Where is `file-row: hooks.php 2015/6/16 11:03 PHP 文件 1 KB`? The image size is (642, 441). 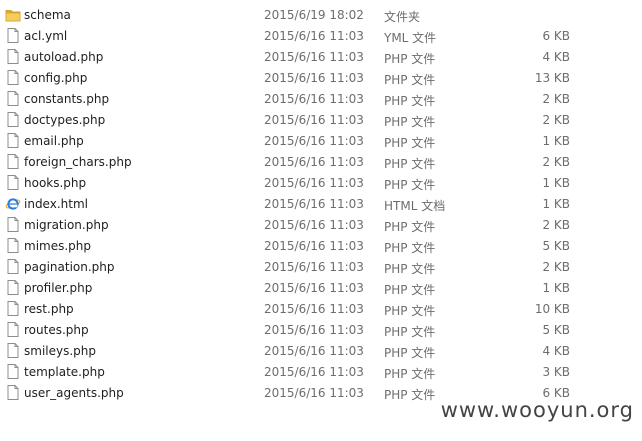 file-row: hooks.php 2015/6/16 11:03 PHP 文件 1 KB is located at coordinates (321, 182).